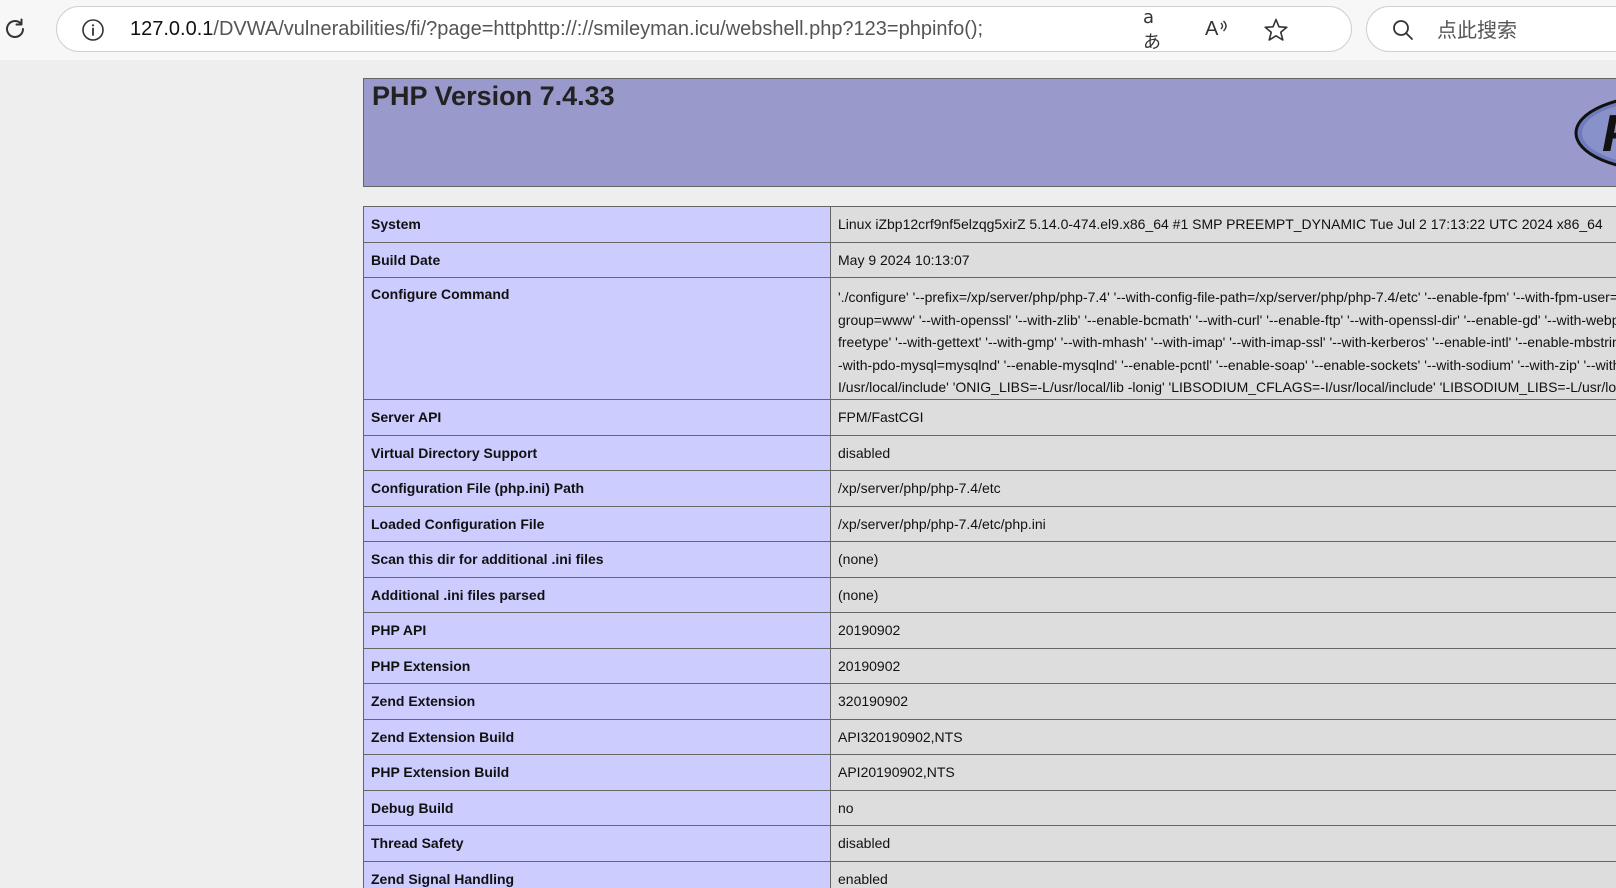  Describe the element at coordinates (1595, 133) in the screenshot. I see `php-logo-icon: P` at that location.